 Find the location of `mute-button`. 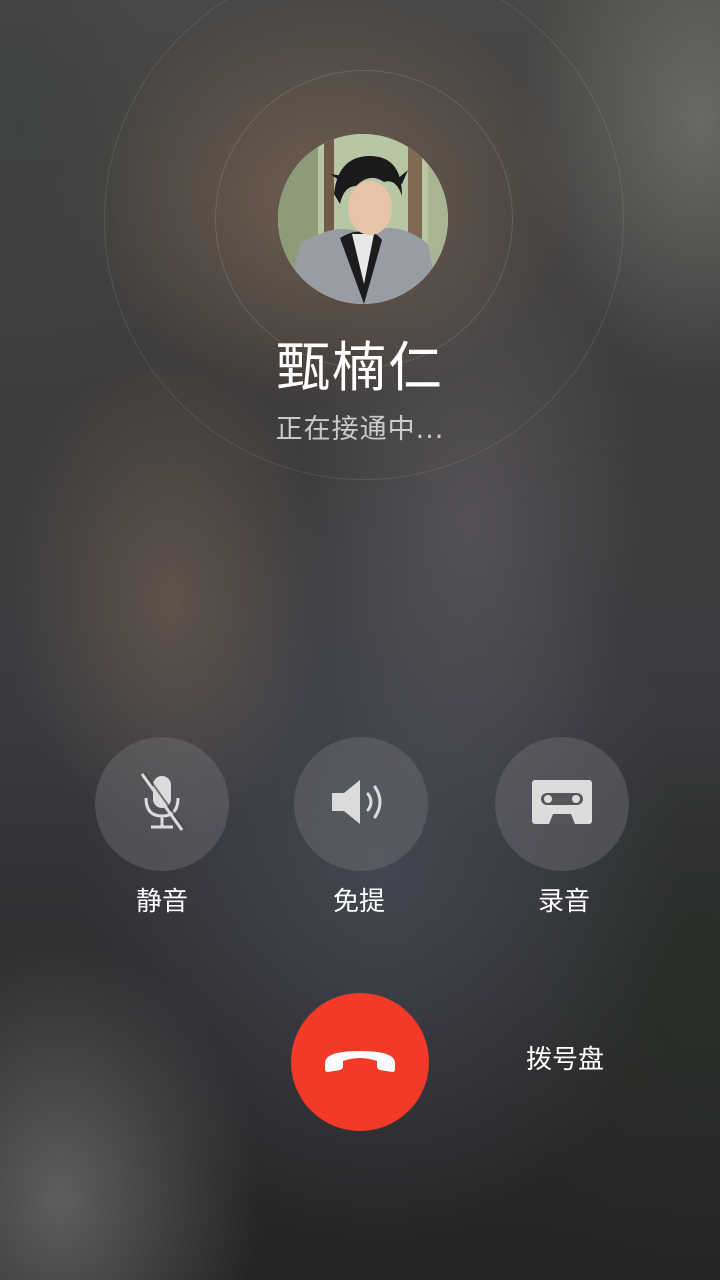

mute-button is located at coordinates (162, 804).